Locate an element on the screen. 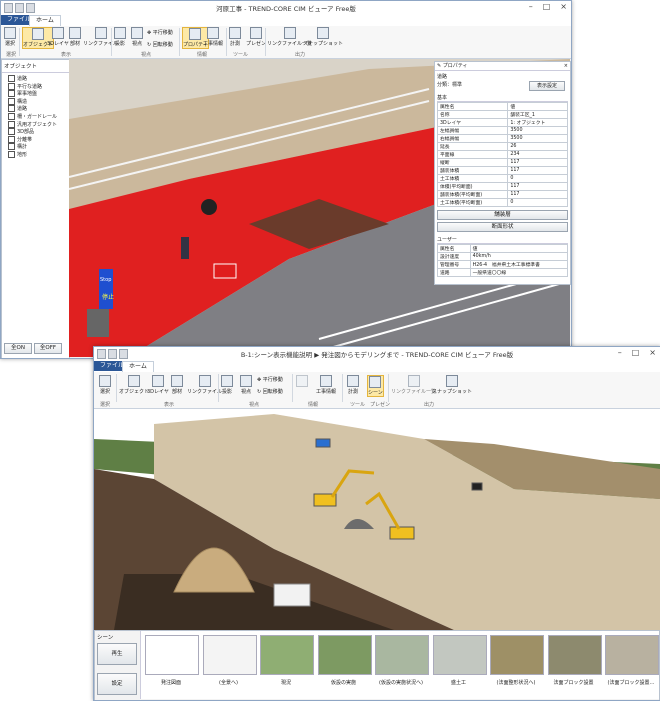 Image resolution: width=660 pixels, height=701 pixels. scene-thumbnail: (全景へ) is located at coordinates (229, 662).